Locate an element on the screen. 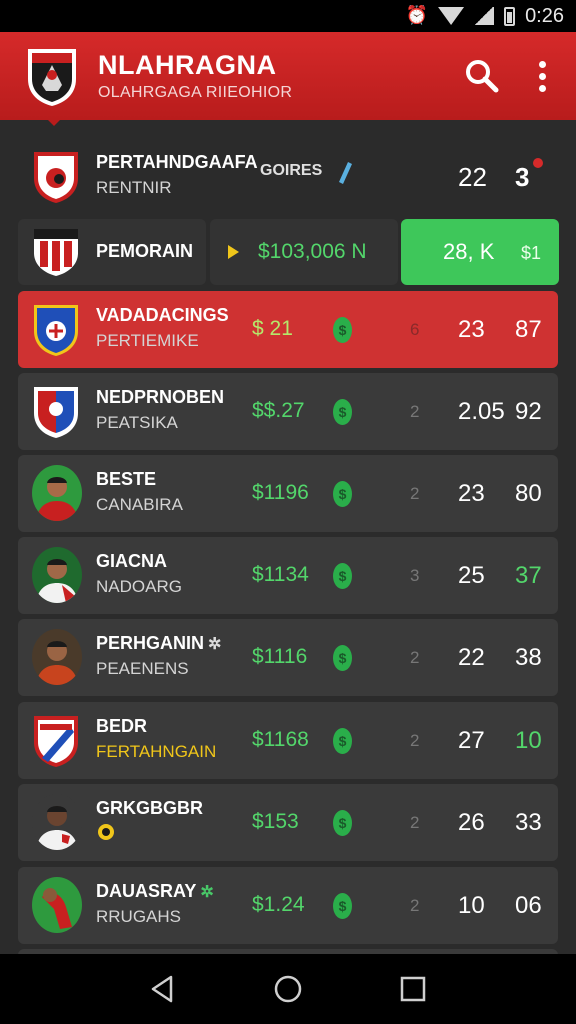 Image resolution: width=576 pixels, height=1024 pixels. list-header-row: PERTAHNDGAAFA RENTNIR GOIRES 22 3 is located at coordinates (288, 176).